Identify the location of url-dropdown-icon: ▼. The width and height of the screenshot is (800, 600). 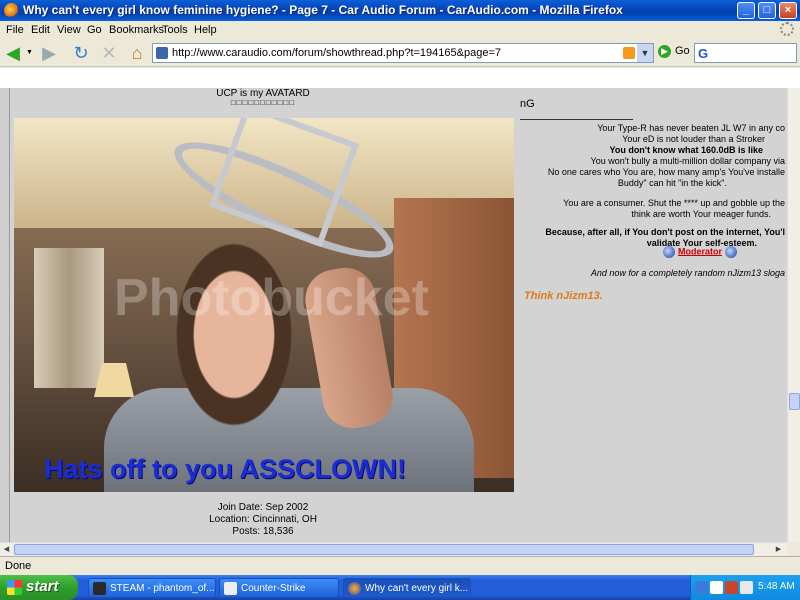
(645, 53).